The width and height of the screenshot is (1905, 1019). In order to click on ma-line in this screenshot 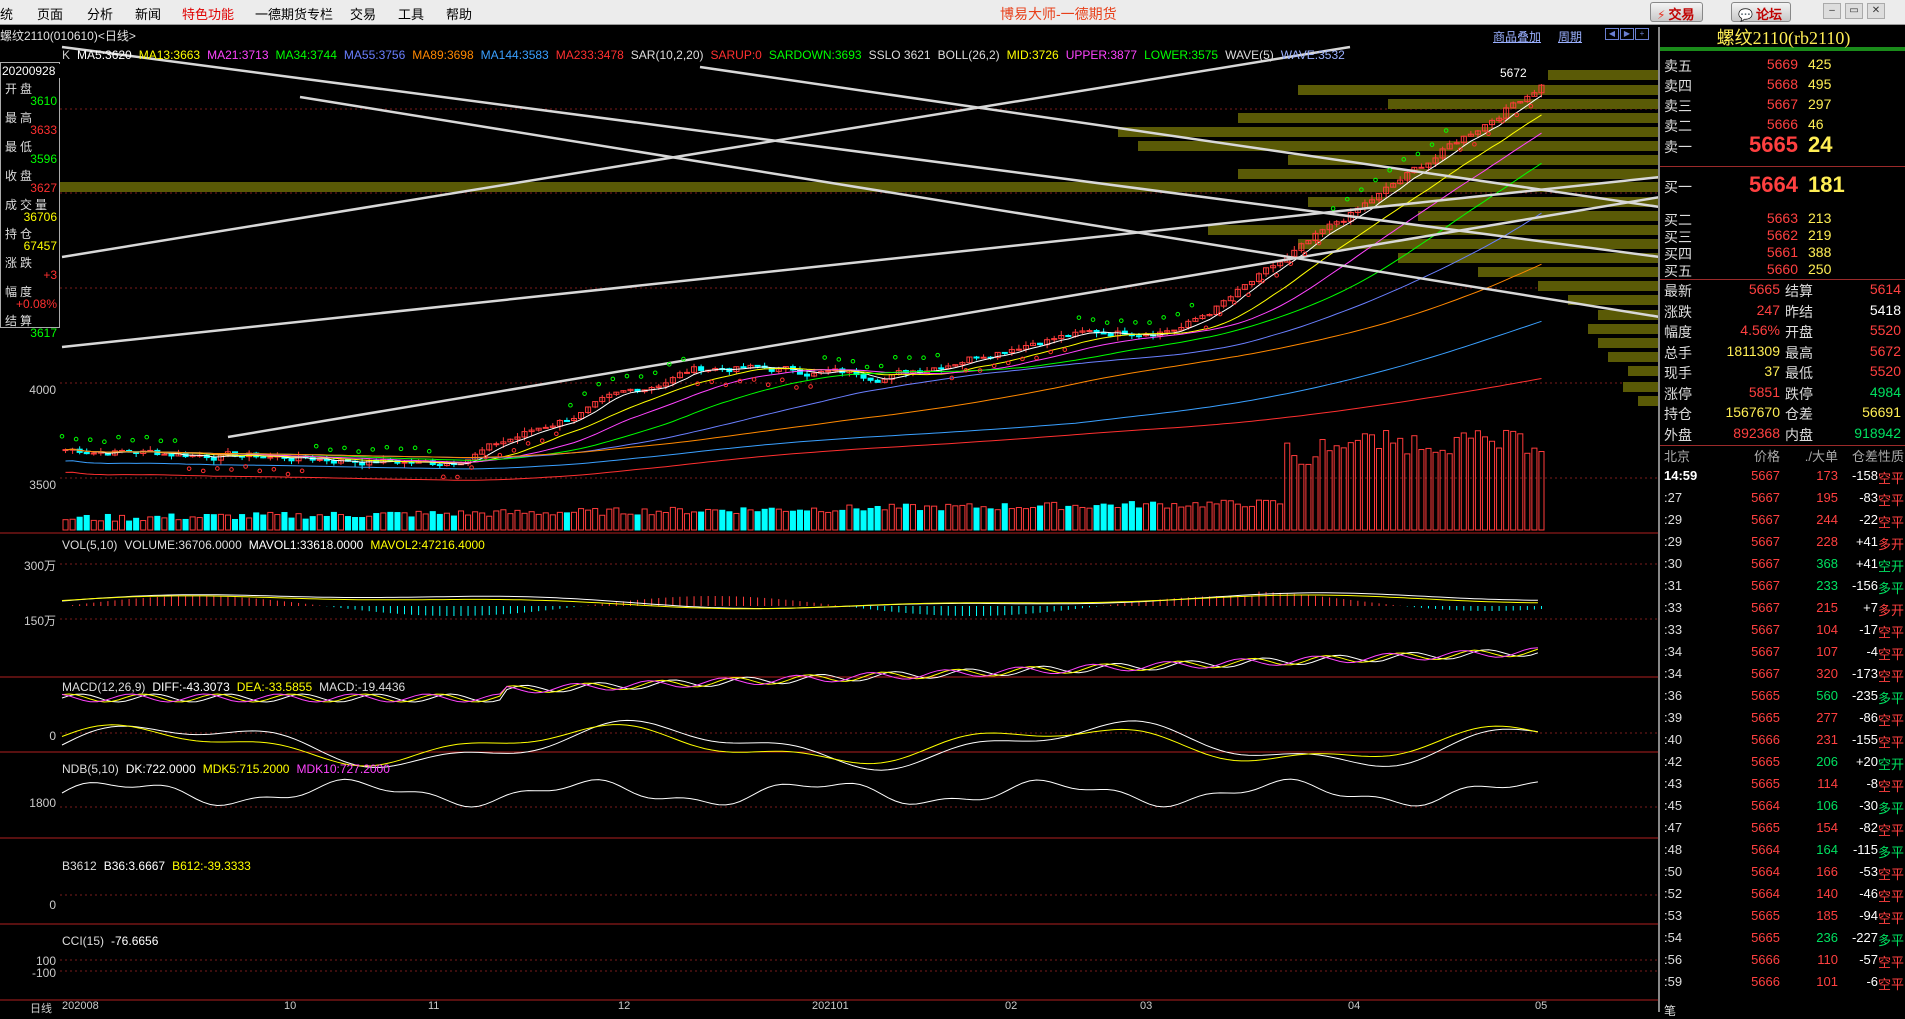, I will do `click(803, 360)`.